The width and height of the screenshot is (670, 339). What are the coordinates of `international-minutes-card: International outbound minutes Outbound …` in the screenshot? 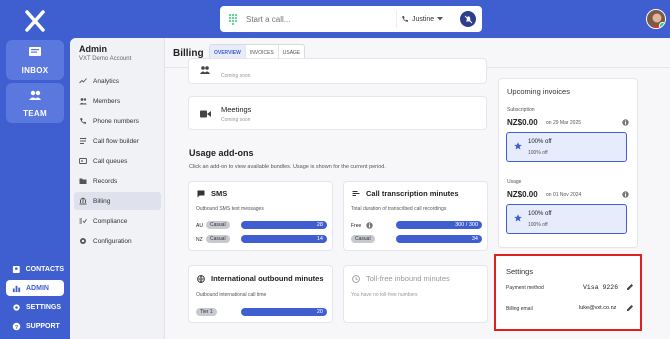 It's located at (260, 294).